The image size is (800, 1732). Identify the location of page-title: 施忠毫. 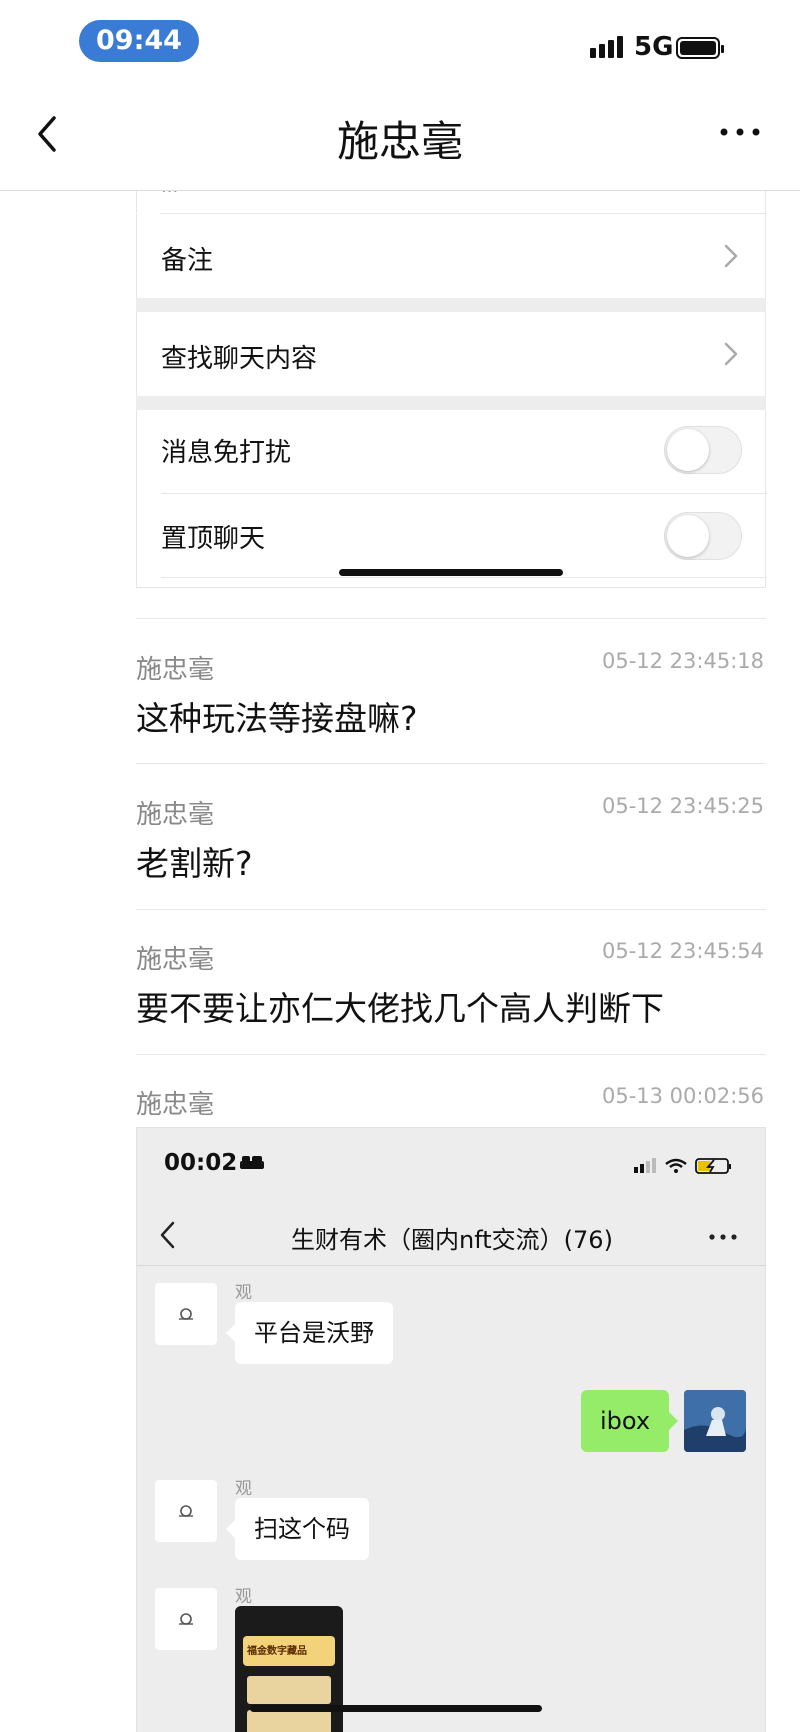
(399, 141).